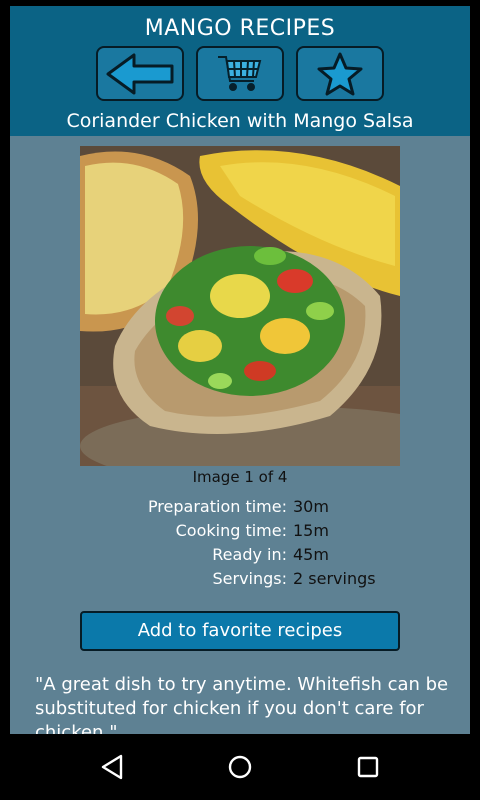  What do you see at coordinates (311, 506) in the screenshot?
I see `prep-time-value: 30m` at bounding box center [311, 506].